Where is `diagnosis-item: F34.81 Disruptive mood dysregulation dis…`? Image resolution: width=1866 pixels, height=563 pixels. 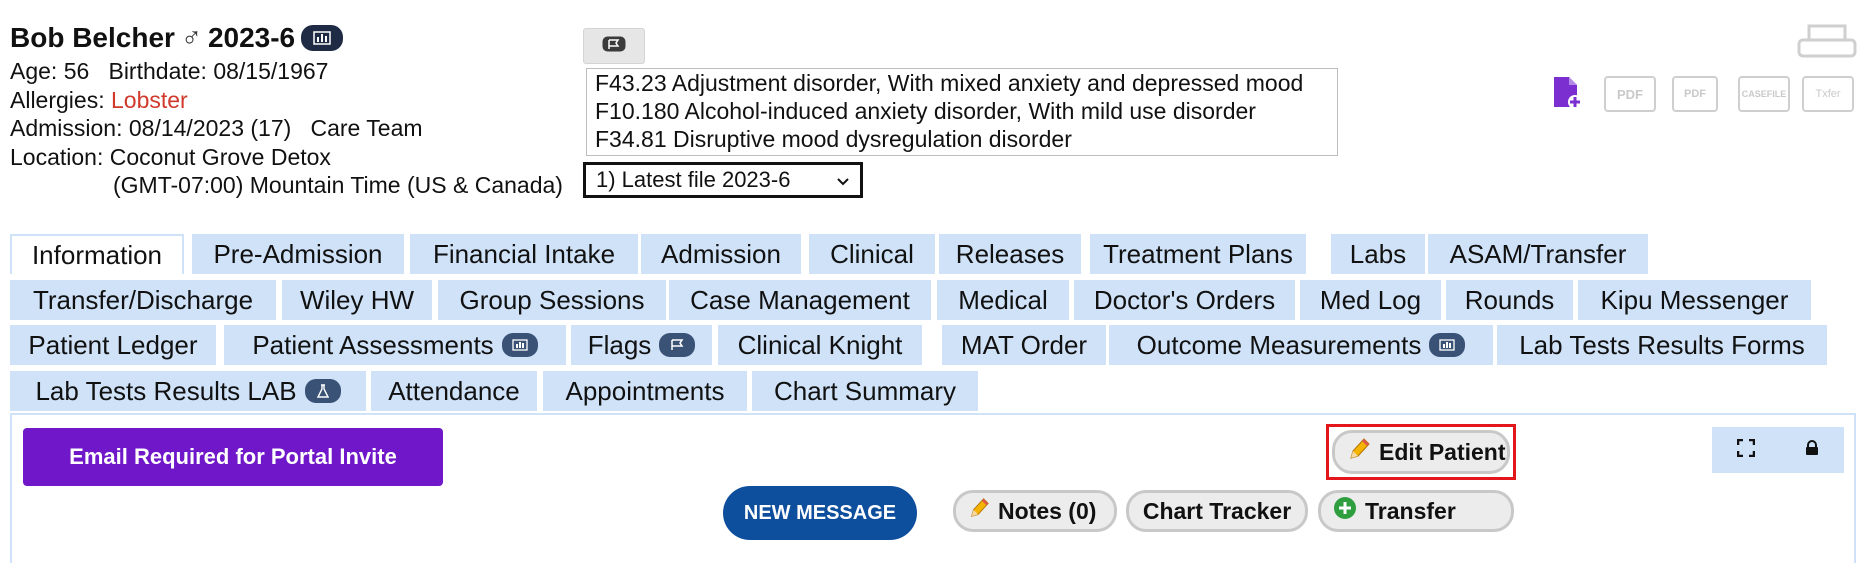 diagnosis-item: F34.81 Disruptive mood dysregulation dis… is located at coordinates (833, 139).